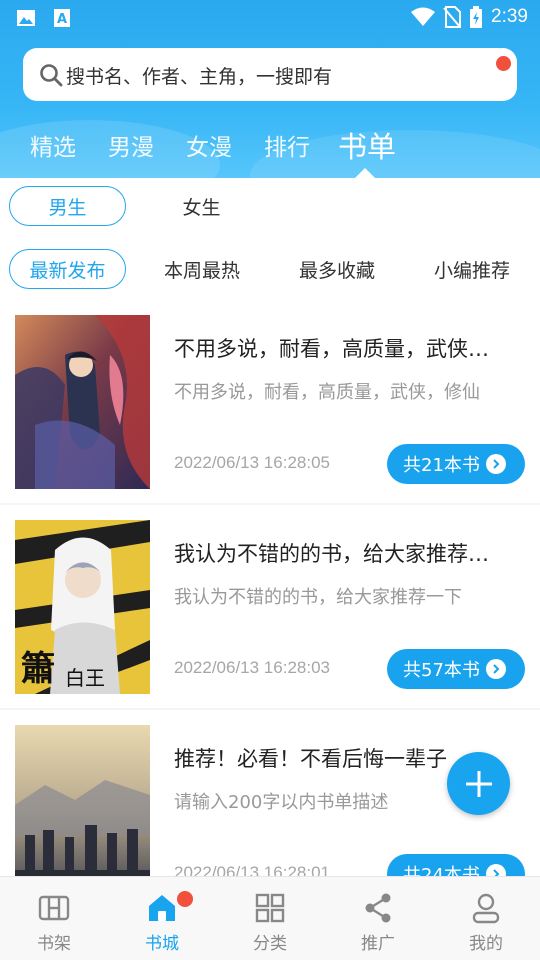 The height and width of the screenshot is (960, 540). I want to click on booklist-count-button: 共21本书, so click(456, 464).